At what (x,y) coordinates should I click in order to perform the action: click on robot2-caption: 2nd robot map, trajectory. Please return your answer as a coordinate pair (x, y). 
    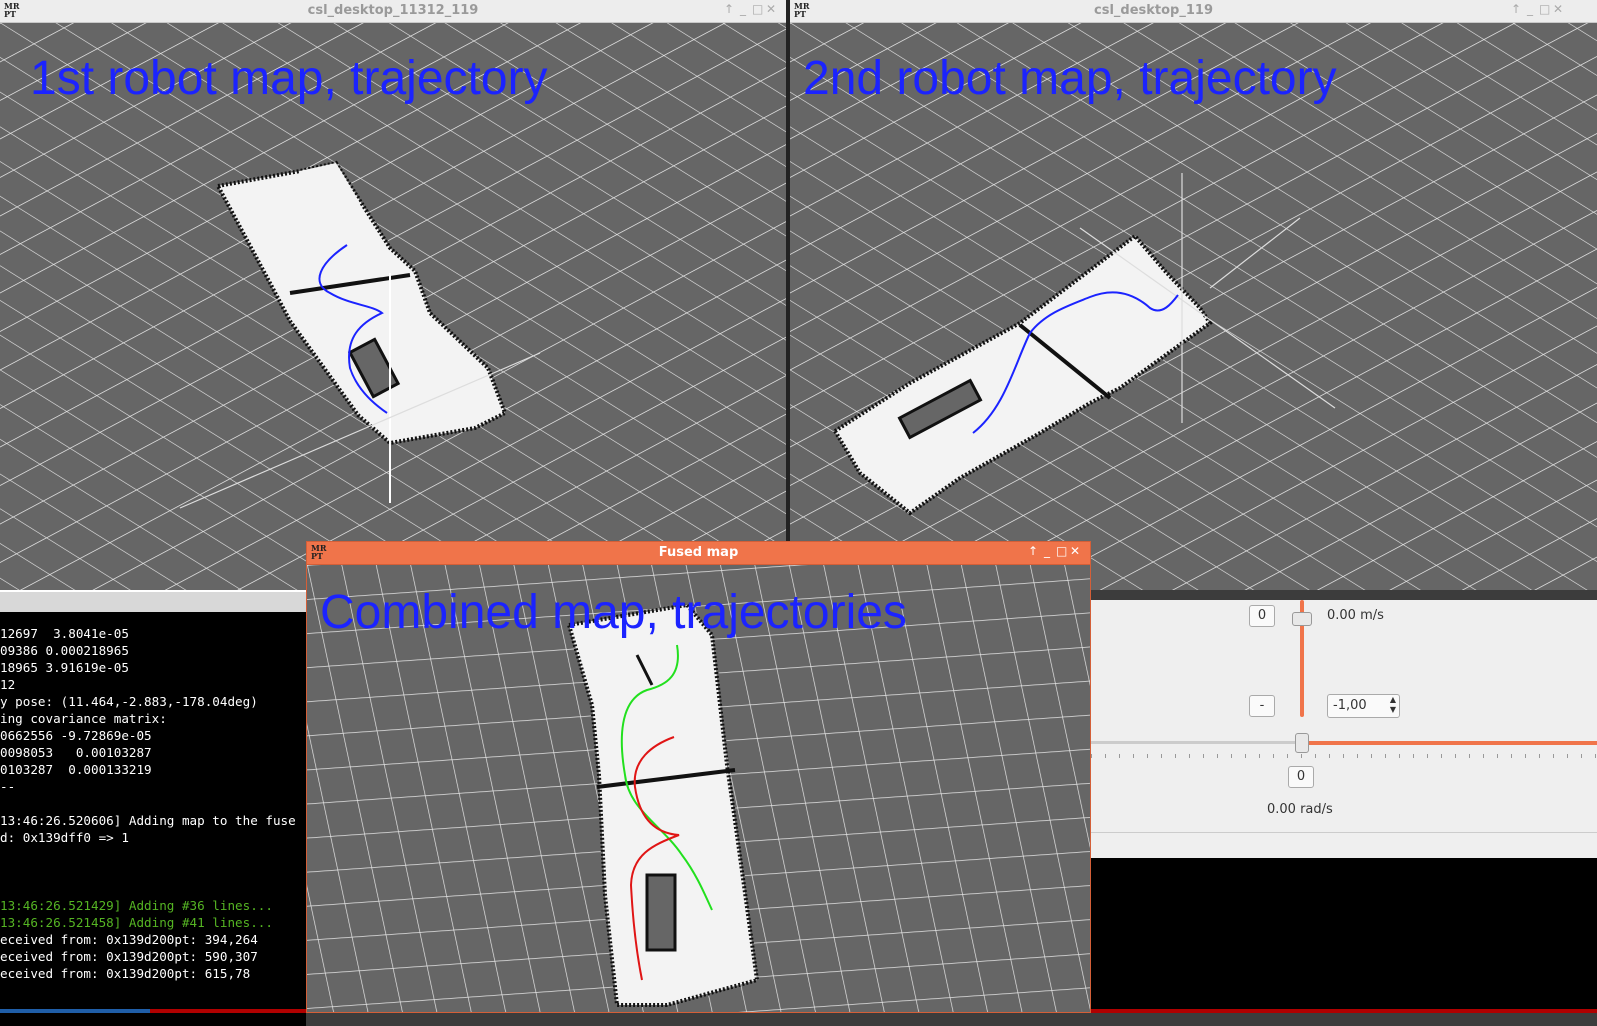
    Looking at the image, I should click on (1070, 78).